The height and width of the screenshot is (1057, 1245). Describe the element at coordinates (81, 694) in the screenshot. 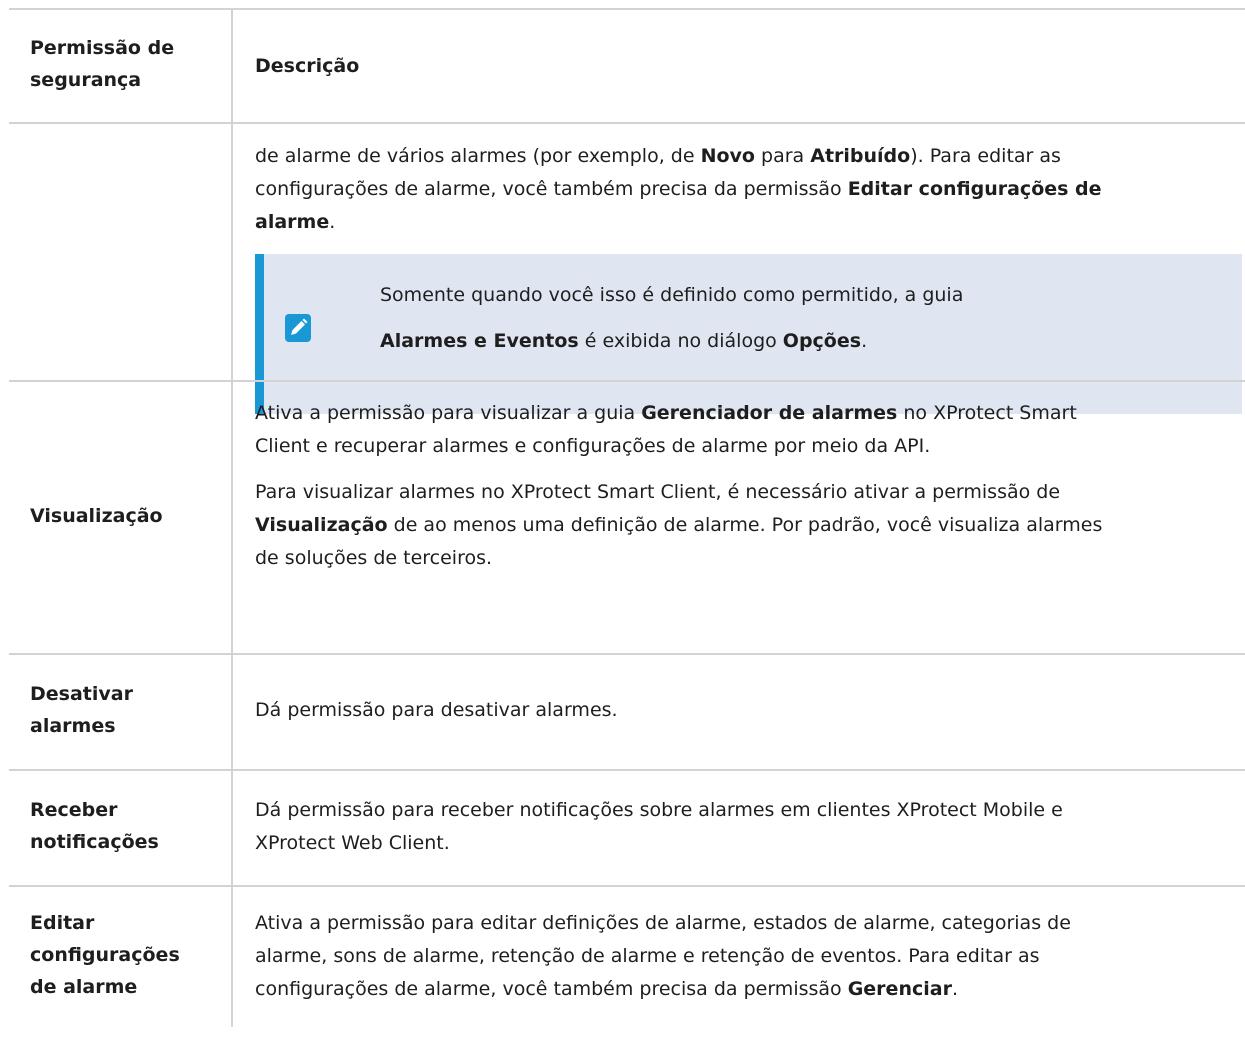

I see `permission-label: Desativar` at that location.